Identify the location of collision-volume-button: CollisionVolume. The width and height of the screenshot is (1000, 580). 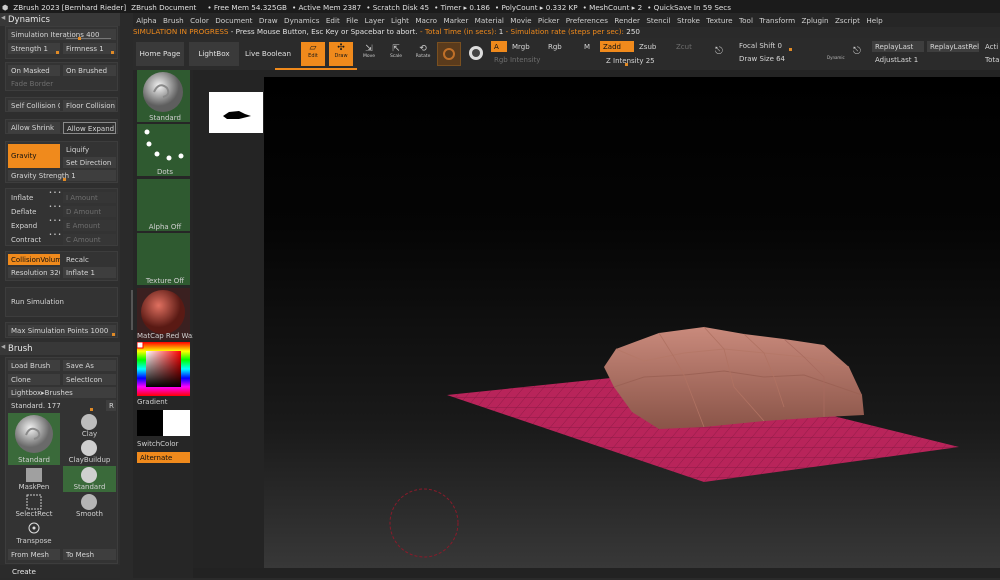
(34, 259).